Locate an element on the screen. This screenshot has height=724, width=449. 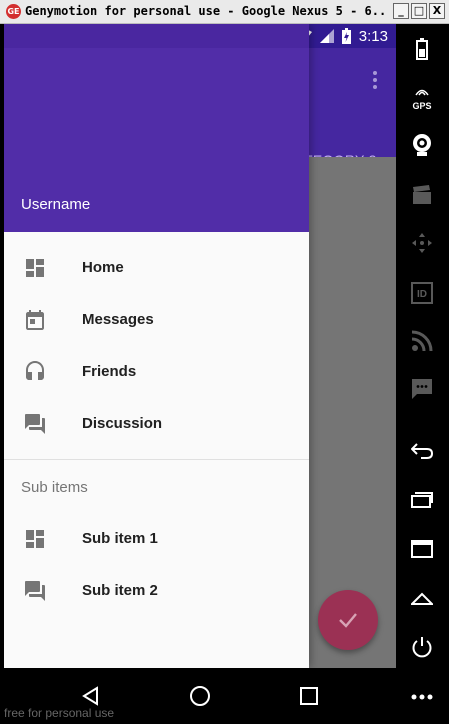
nav-home-button is located at coordinates (200, 696).